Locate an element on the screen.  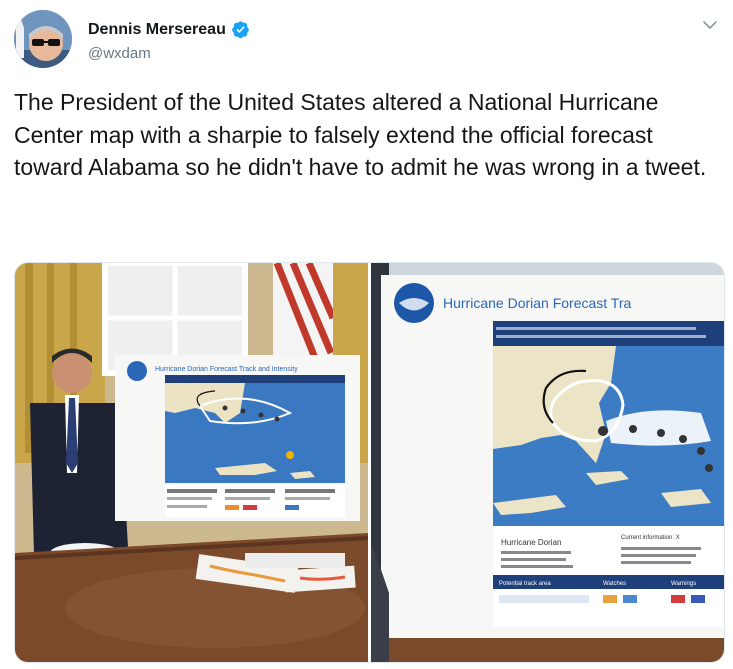
avatar is located at coordinates (43, 39).